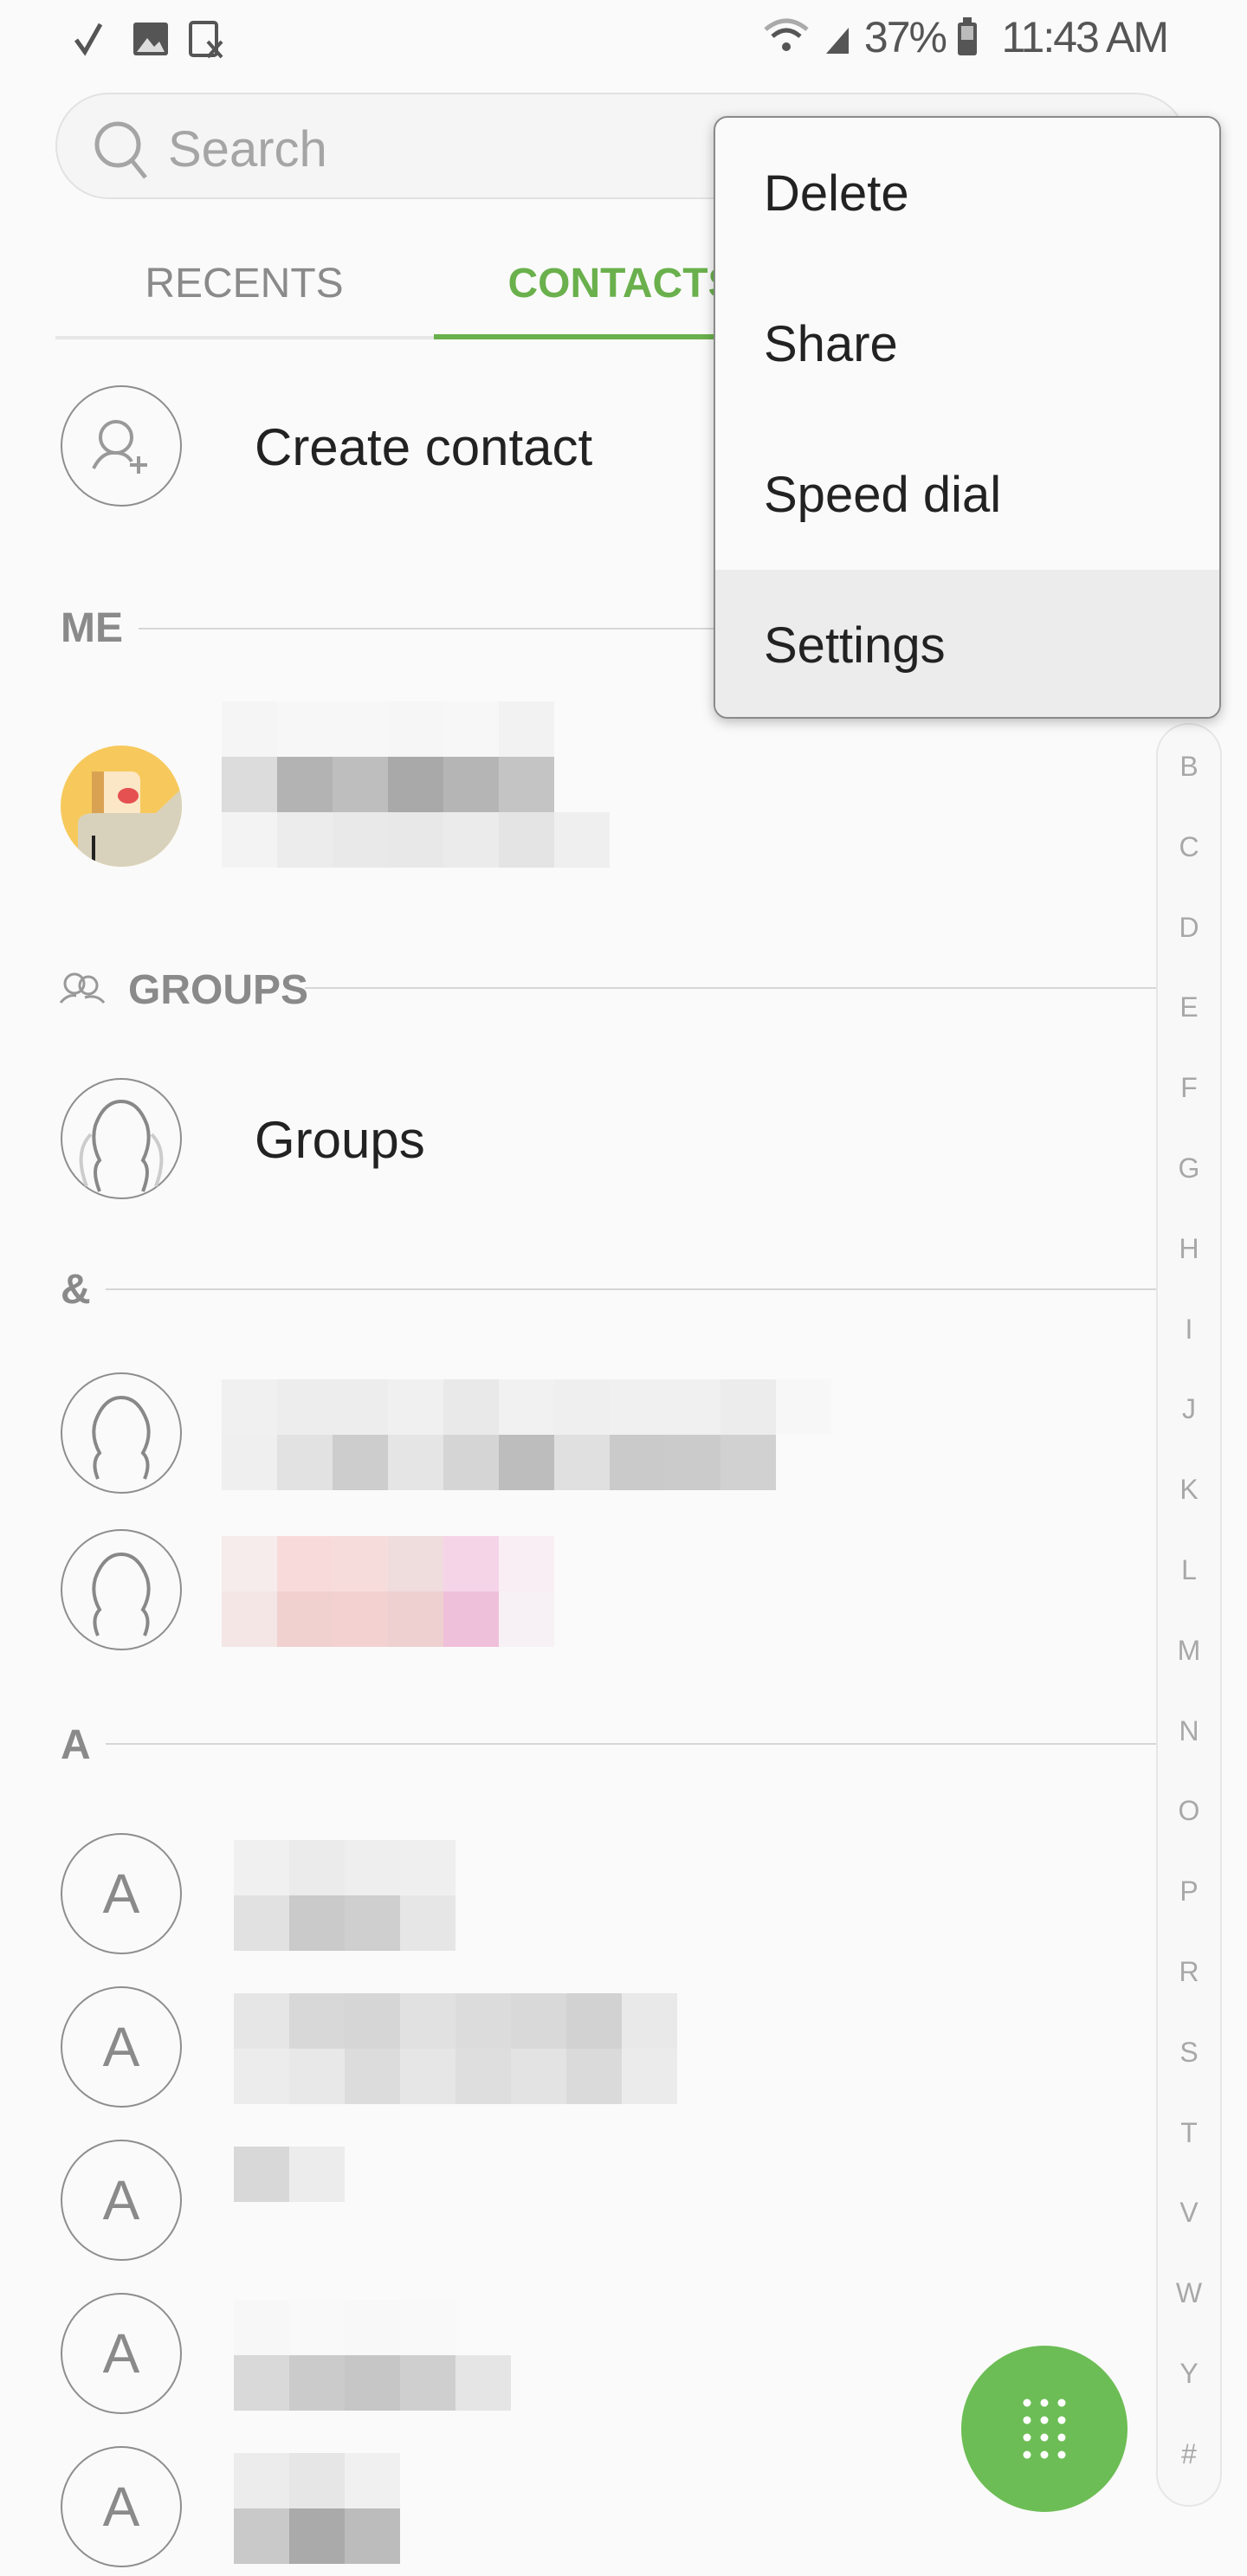 The width and height of the screenshot is (1247, 2576). What do you see at coordinates (967, 494) in the screenshot?
I see `menu-item-speed-dial: Speed dial` at bounding box center [967, 494].